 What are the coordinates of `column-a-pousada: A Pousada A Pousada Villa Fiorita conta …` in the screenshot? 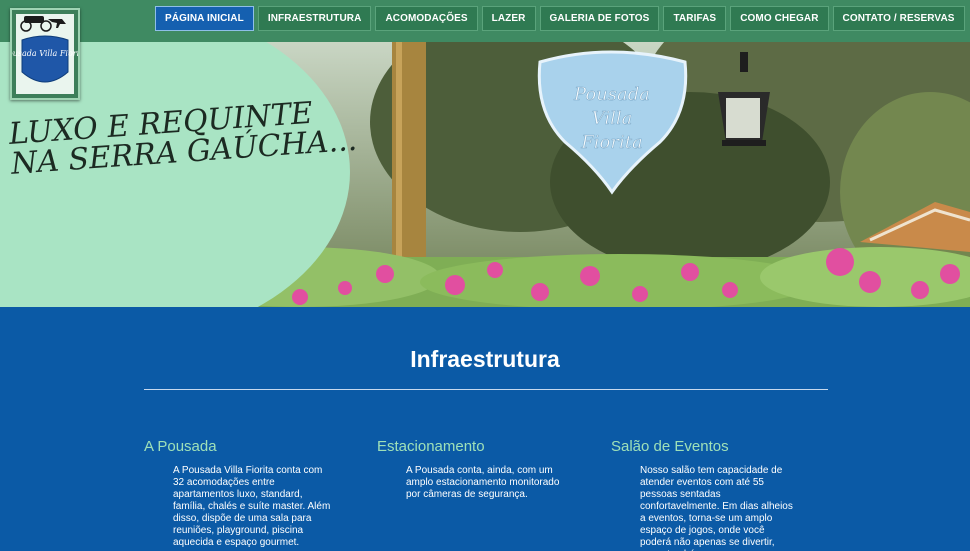 It's located at (244, 493).